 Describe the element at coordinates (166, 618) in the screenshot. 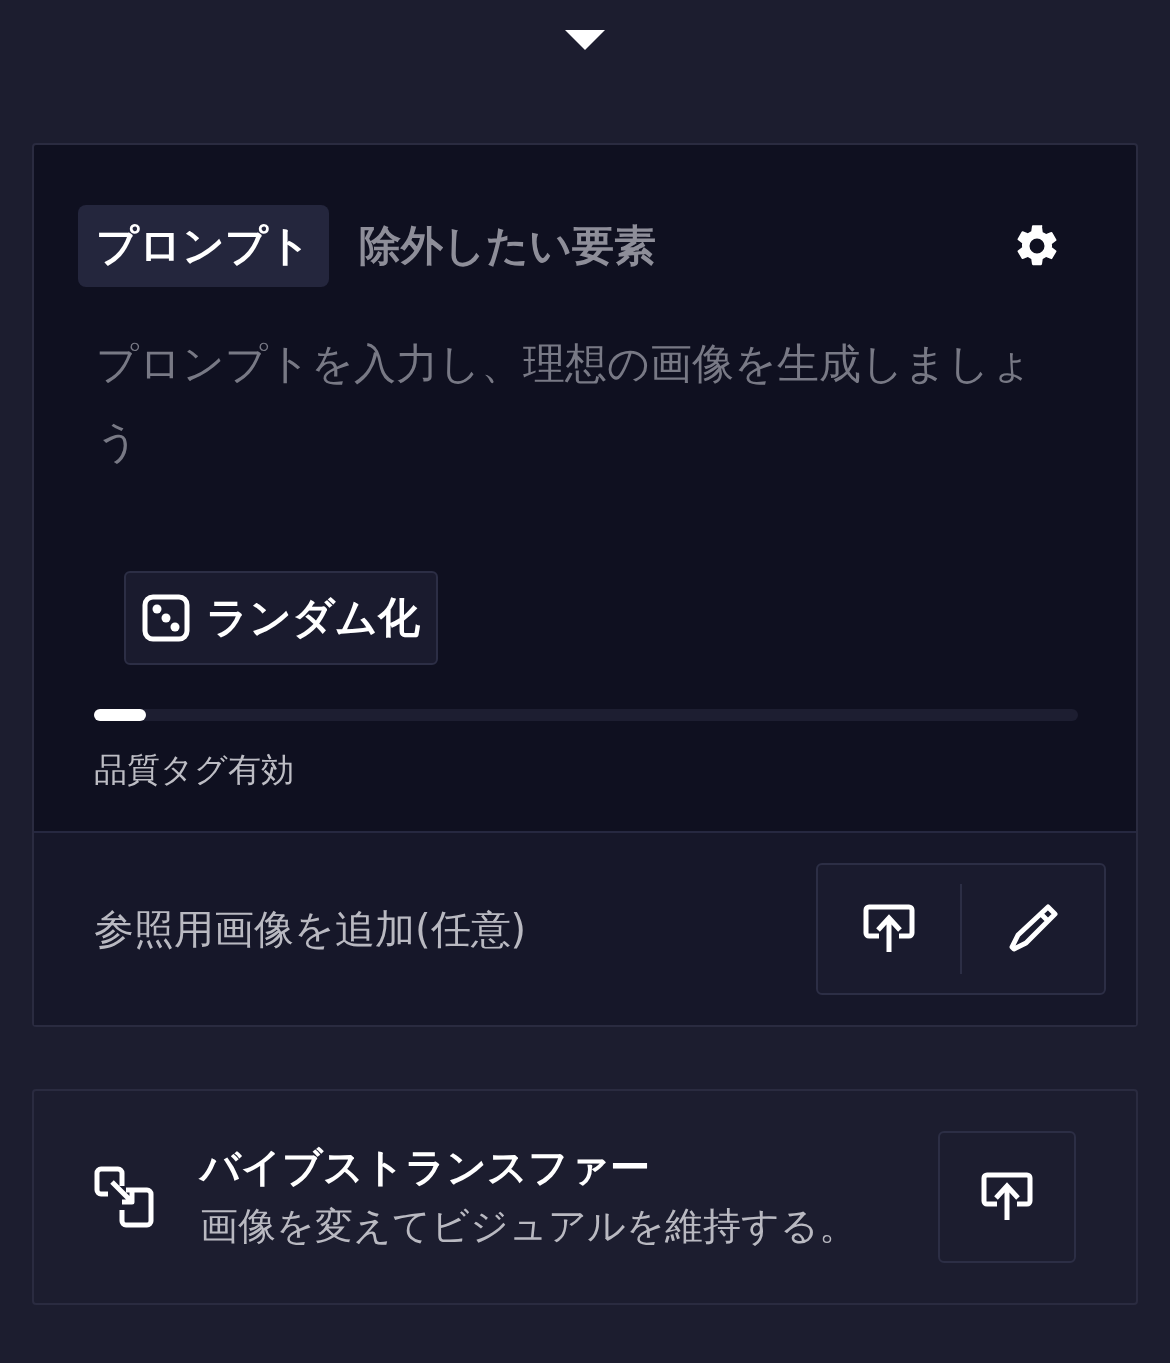

I see `dice-icon` at that location.